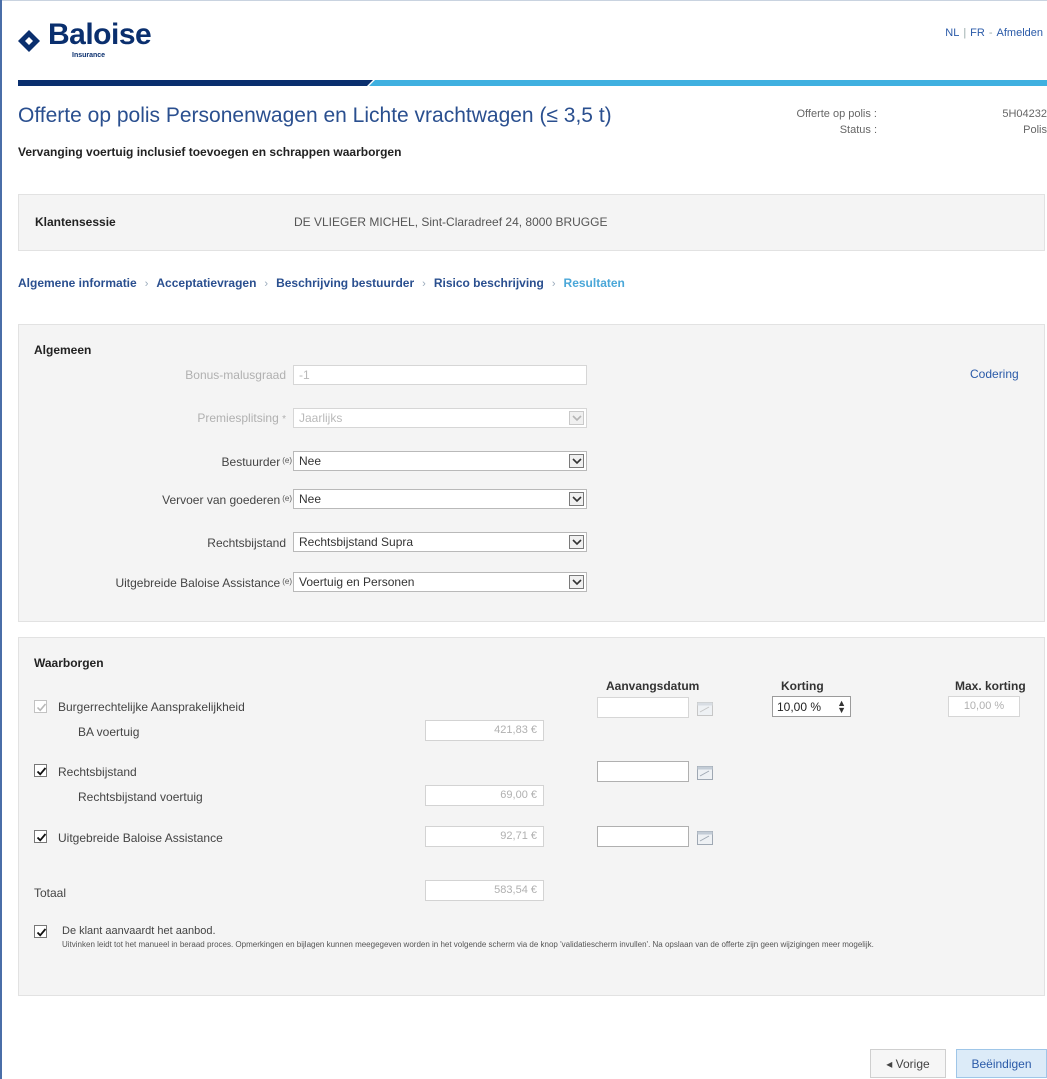  Describe the element at coordinates (823, 122) in the screenshot. I see `meta-labels: Offerte op polis : Status :` at that location.